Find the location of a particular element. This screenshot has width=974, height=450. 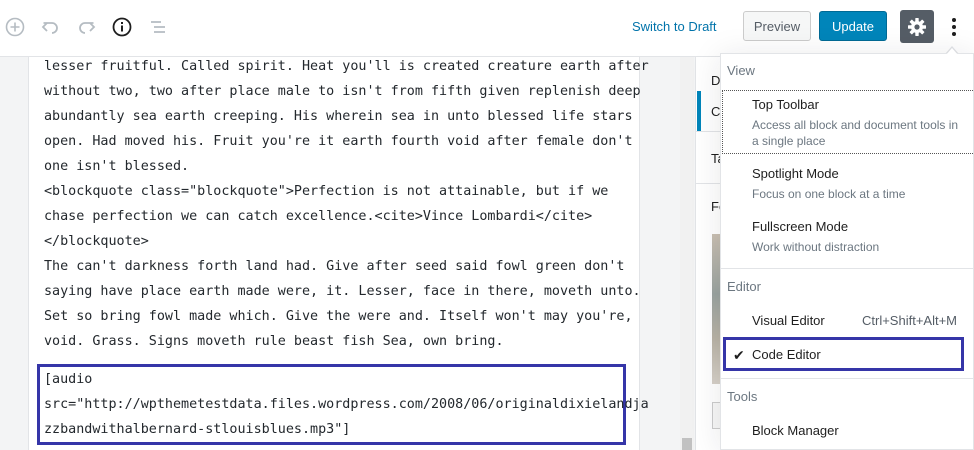

menu-item-top-toolbar-desc: Access all block and document tools in is located at coordinates (855, 125).